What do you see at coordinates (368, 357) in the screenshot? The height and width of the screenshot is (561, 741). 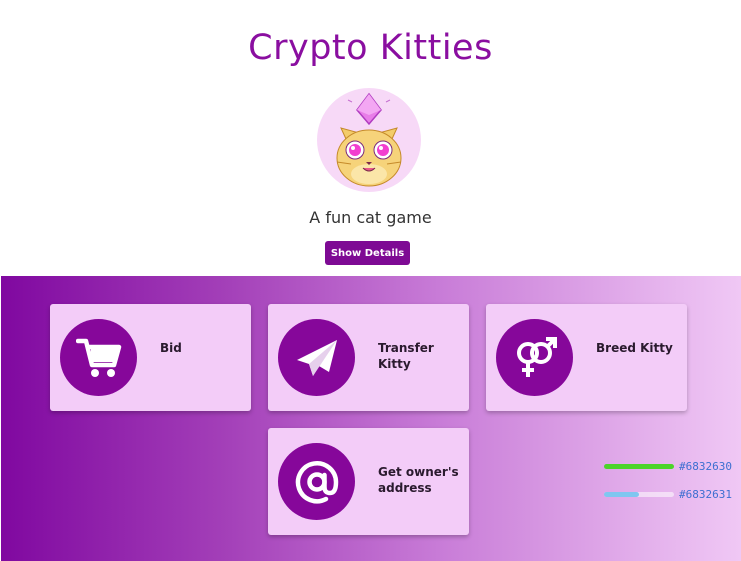 I see `transfer-kitty-card: Transfer Kitty` at bounding box center [368, 357].